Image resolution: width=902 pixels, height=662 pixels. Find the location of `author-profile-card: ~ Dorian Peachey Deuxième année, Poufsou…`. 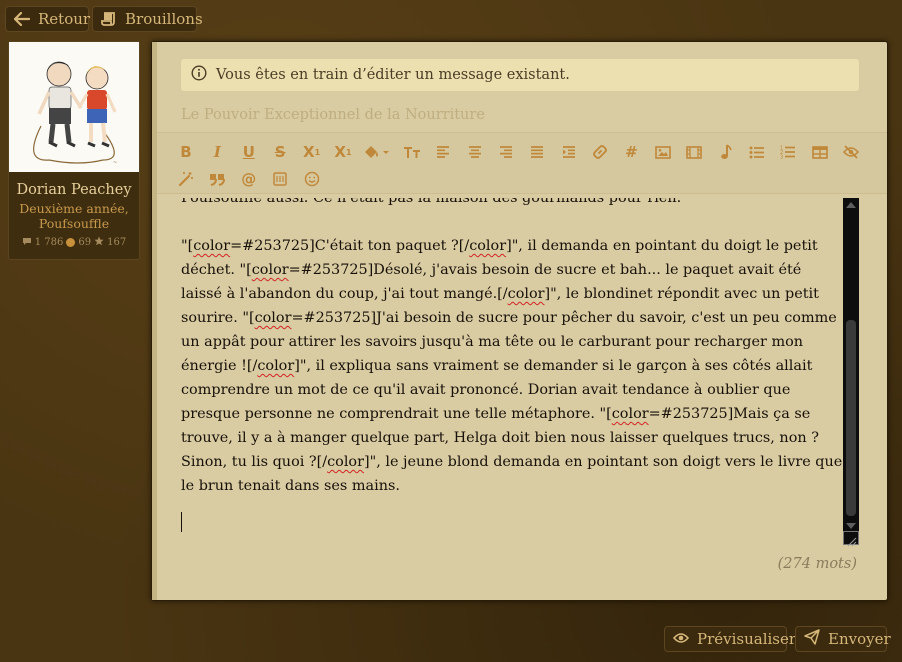

author-profile-card: ~ Dorian Peachey Deuxième année, Poufsou… is located at coordinates (74, 150).